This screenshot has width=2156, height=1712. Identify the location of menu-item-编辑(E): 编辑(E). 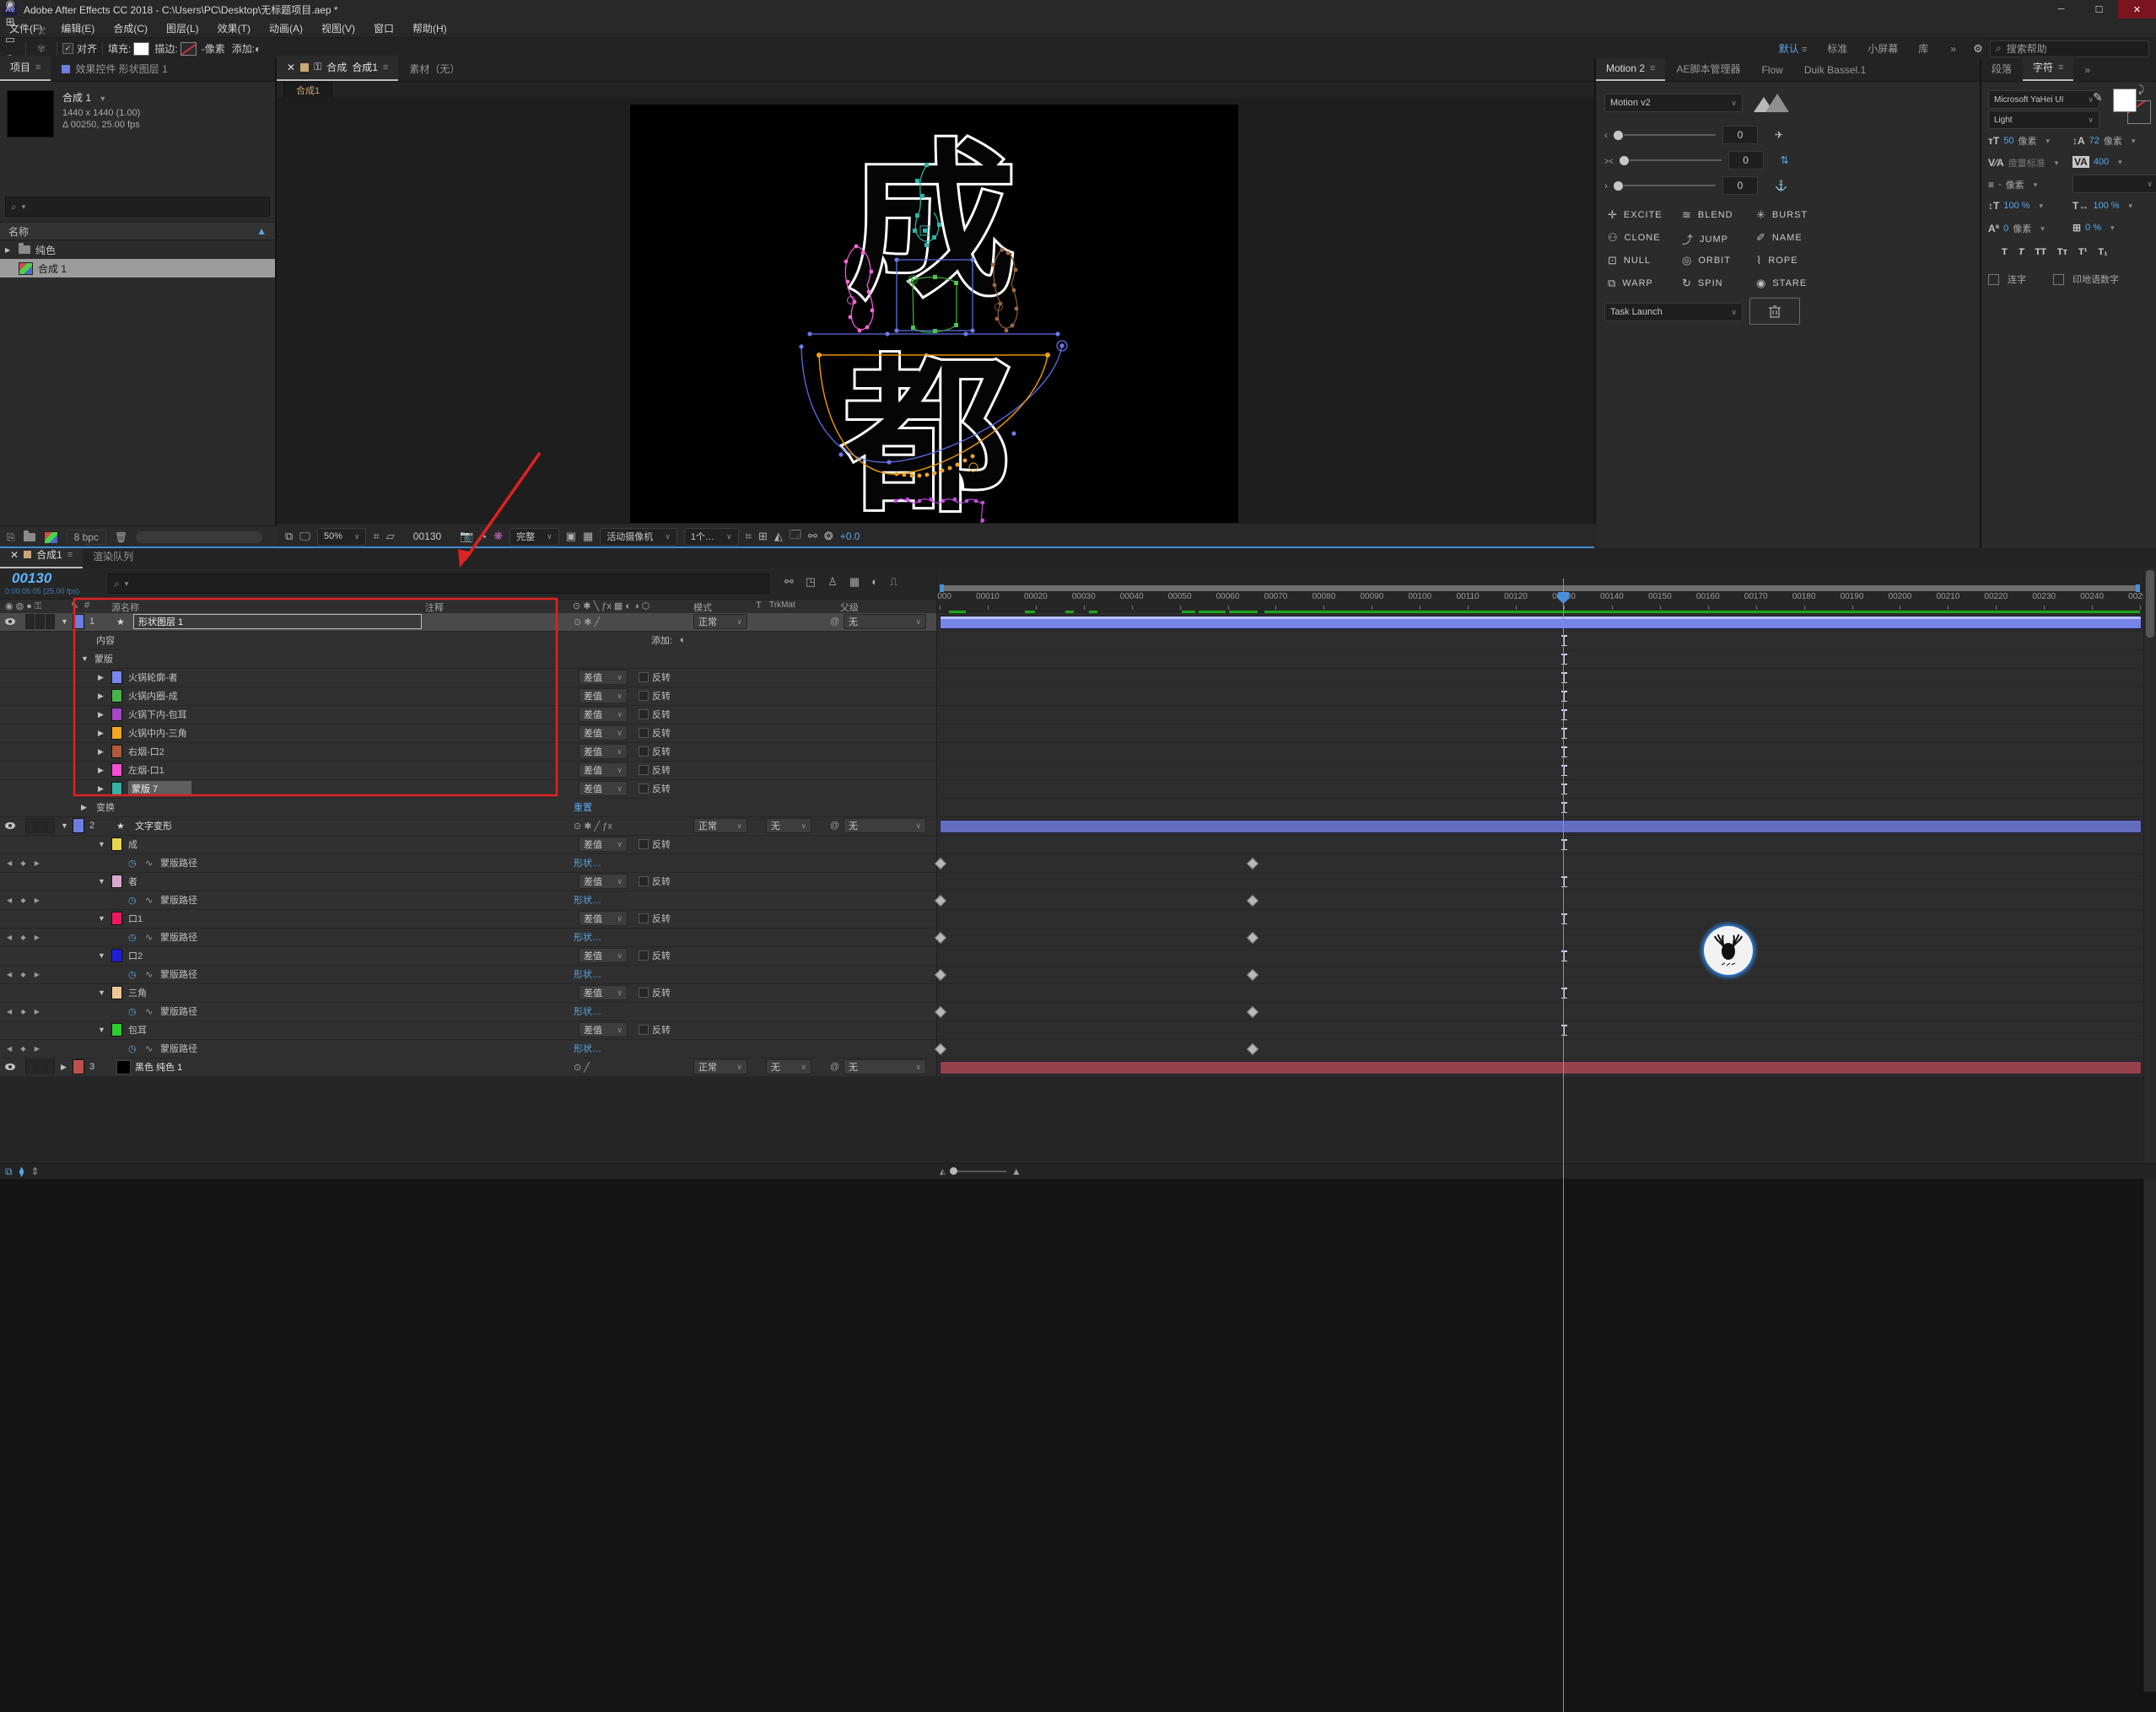
(77, 28).